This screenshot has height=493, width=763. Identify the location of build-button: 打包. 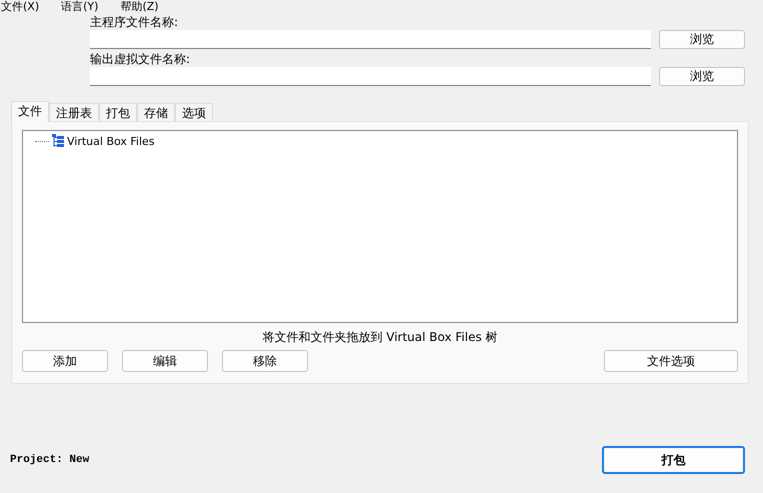
(673, 460).